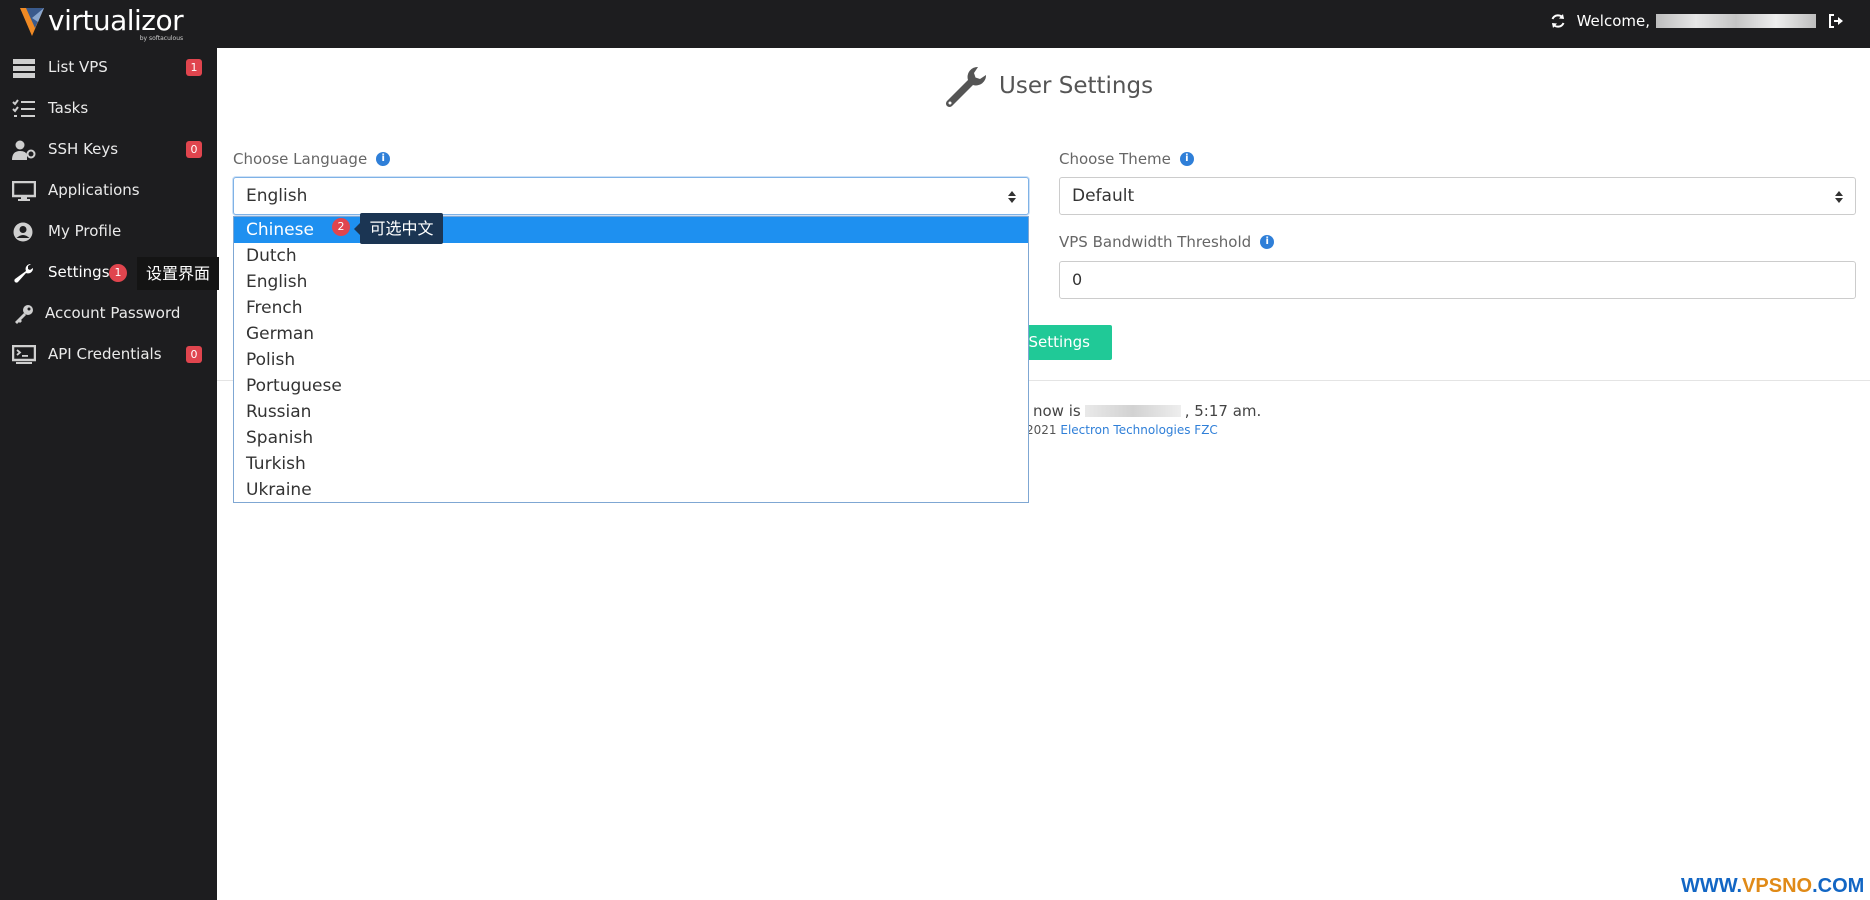  I want to click on save-settings-label: Settings, so click(1059, 342).